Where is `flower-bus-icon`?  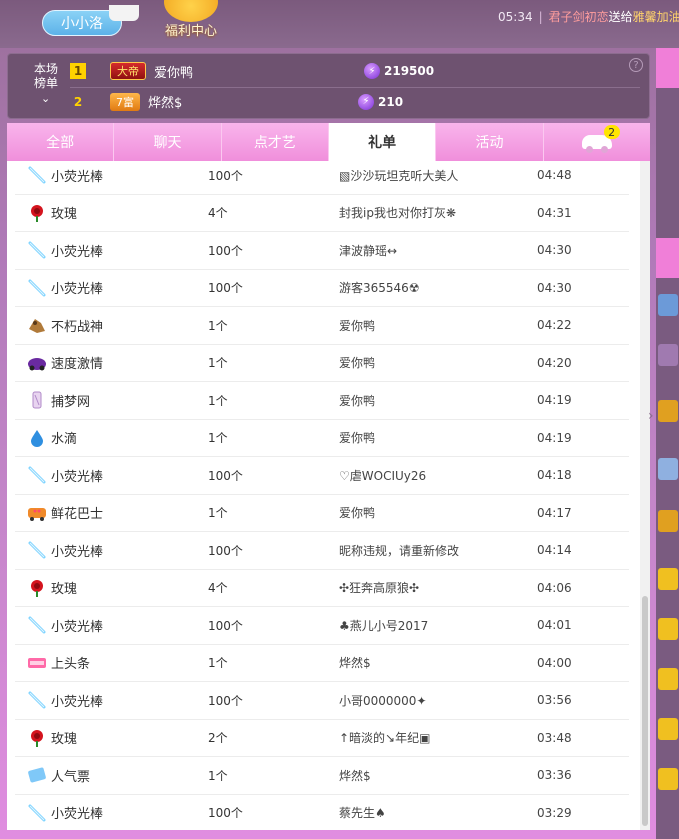 flower-bus-icon is located at coordinates (37, 513).